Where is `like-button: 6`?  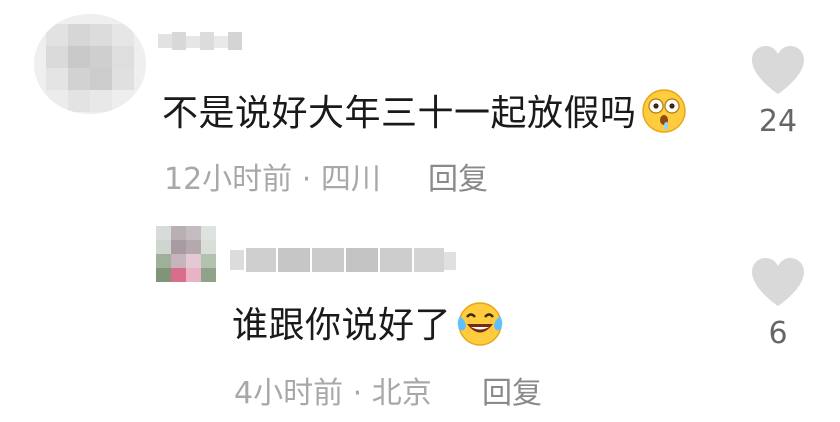
like-button: 6 is located at coordinates (778, 303).